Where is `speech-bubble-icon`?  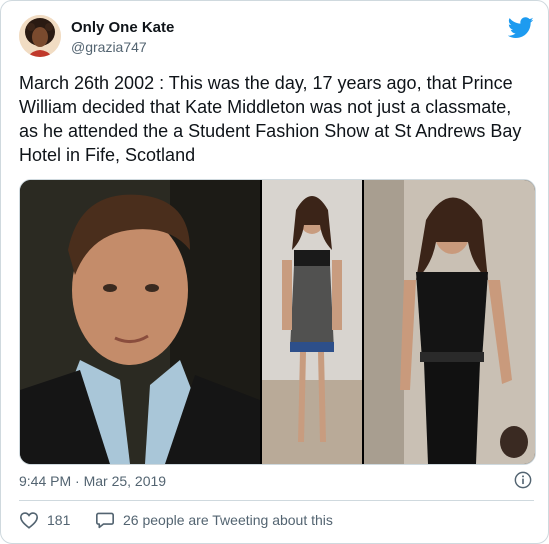
speech-bubble-icon is located at coordinates (105, 520).